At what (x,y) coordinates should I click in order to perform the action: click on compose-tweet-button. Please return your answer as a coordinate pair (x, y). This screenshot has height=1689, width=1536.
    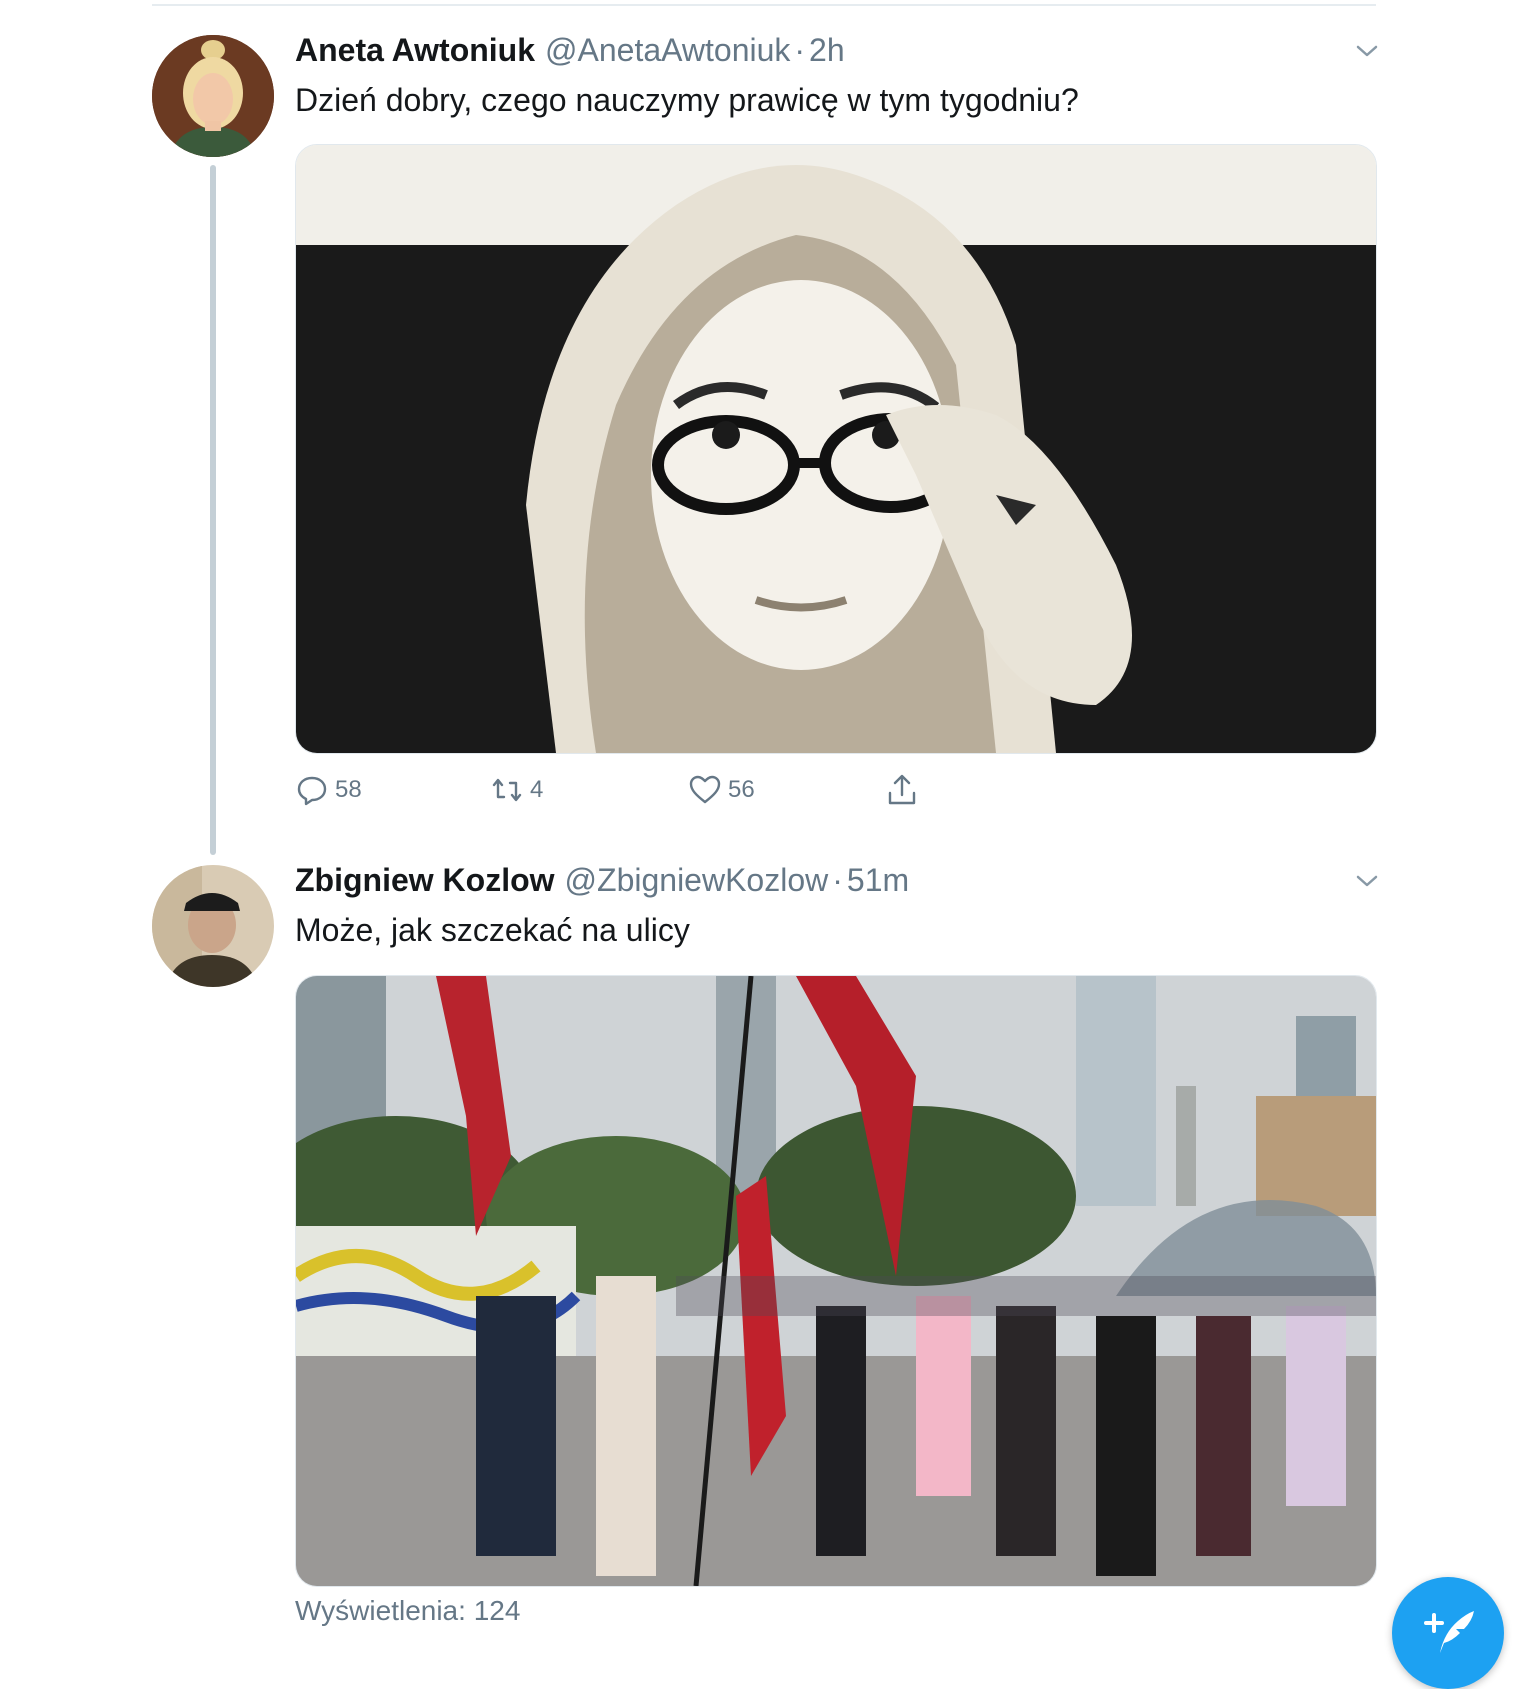
    Looking at the image, I should click on (1448, 1633).